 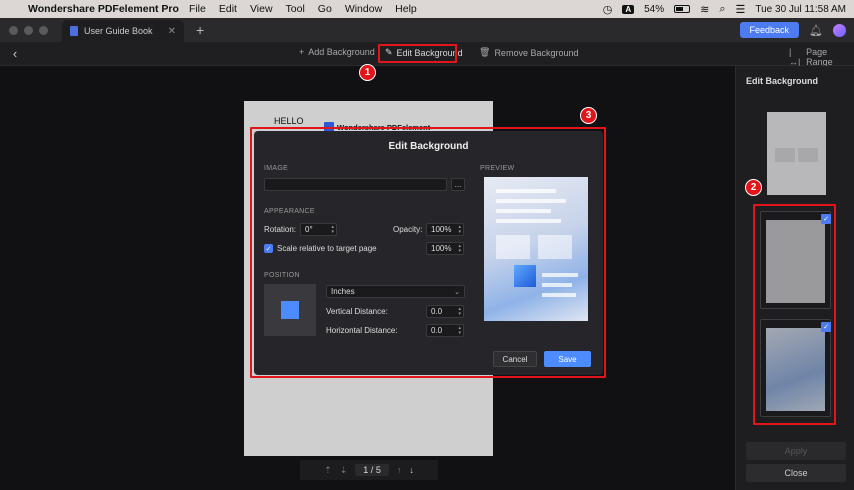 I want to click on page-range-icon: |↔|, so click(x=795, y=57).